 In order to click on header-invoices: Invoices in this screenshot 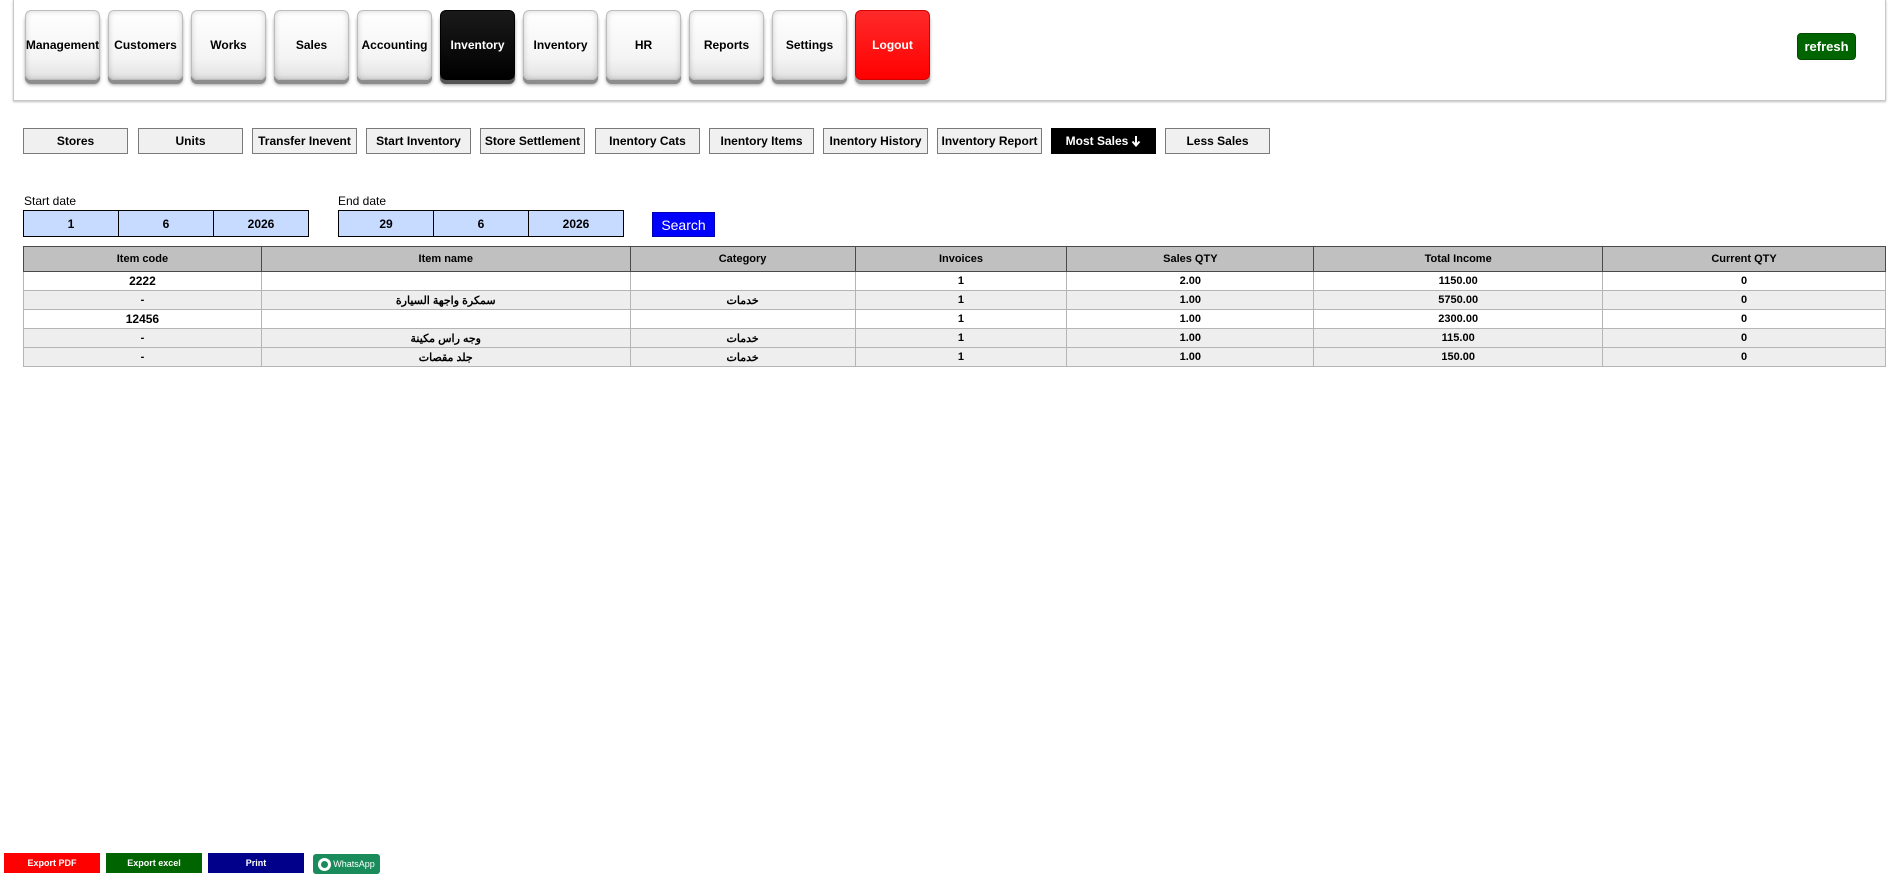, I will do `click(961, 259)`.